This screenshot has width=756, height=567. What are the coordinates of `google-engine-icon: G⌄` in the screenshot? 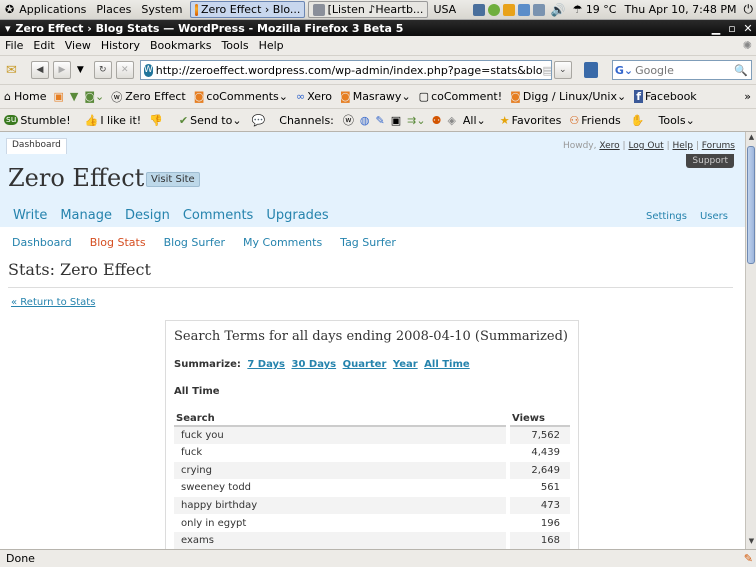 It's located at (624, 70).